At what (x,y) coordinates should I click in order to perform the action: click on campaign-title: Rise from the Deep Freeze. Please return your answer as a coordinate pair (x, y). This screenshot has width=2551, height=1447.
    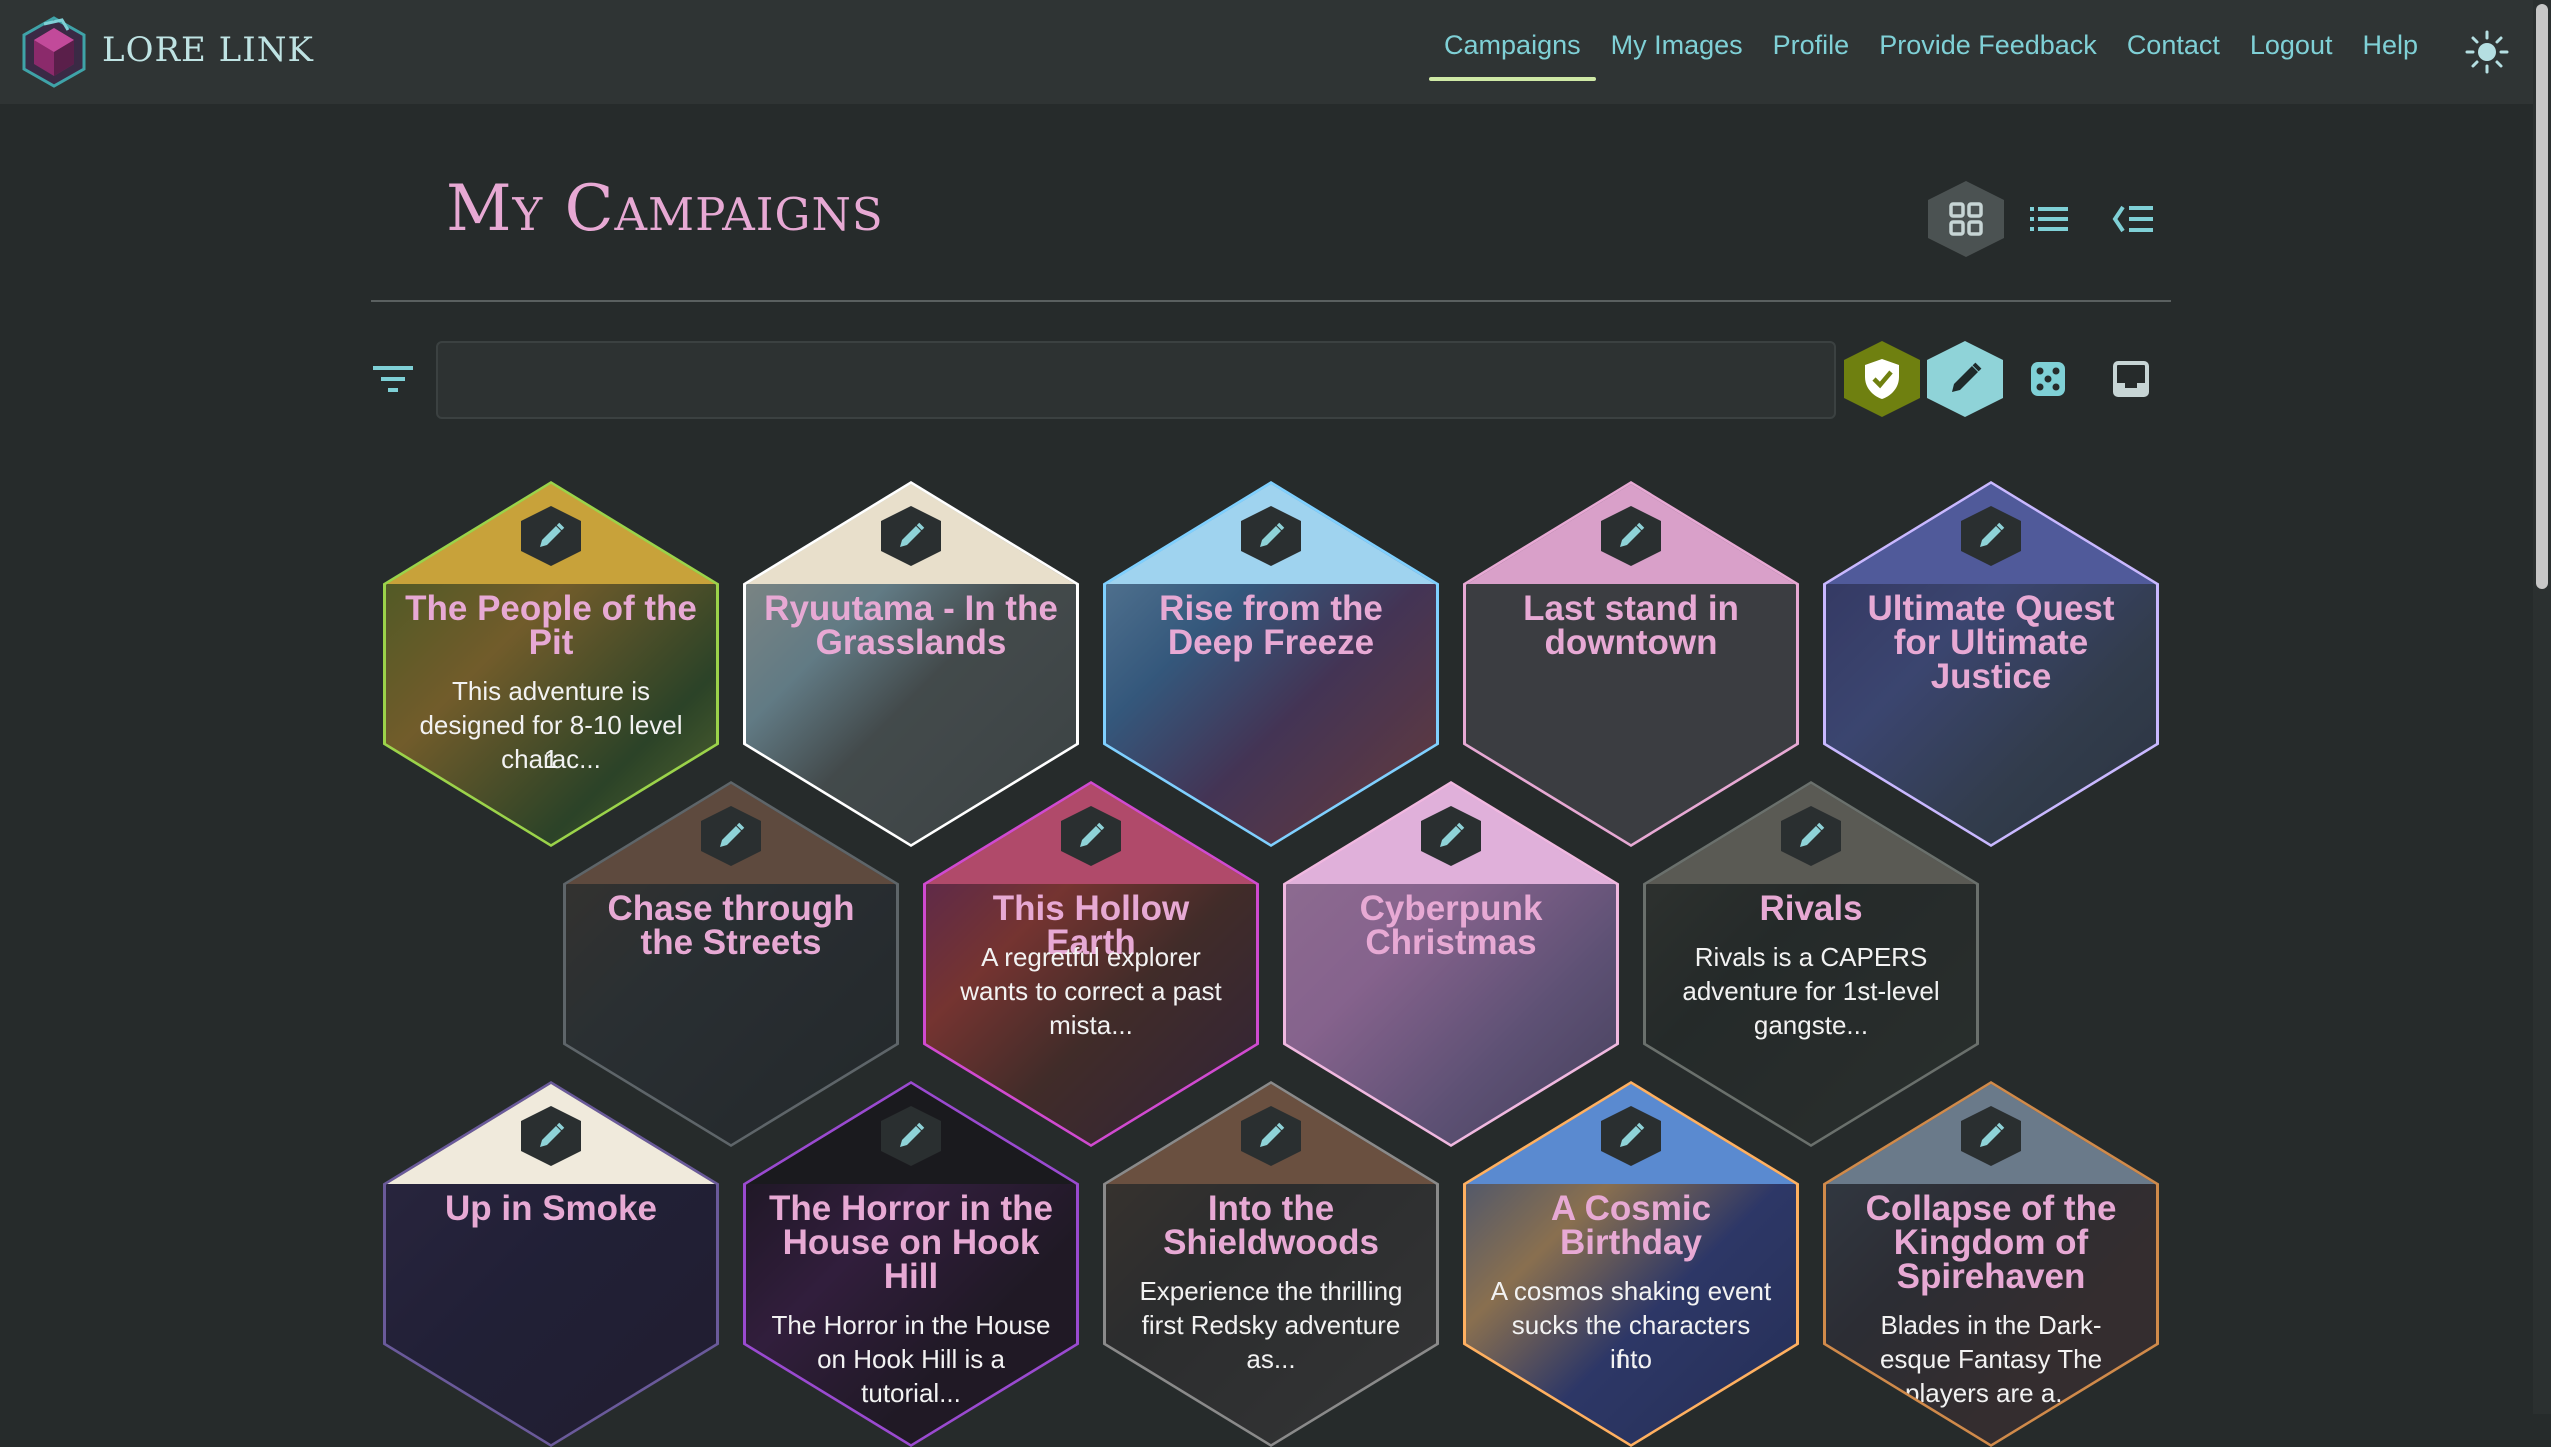
    Looking at the image, I should click on (1271, 625).